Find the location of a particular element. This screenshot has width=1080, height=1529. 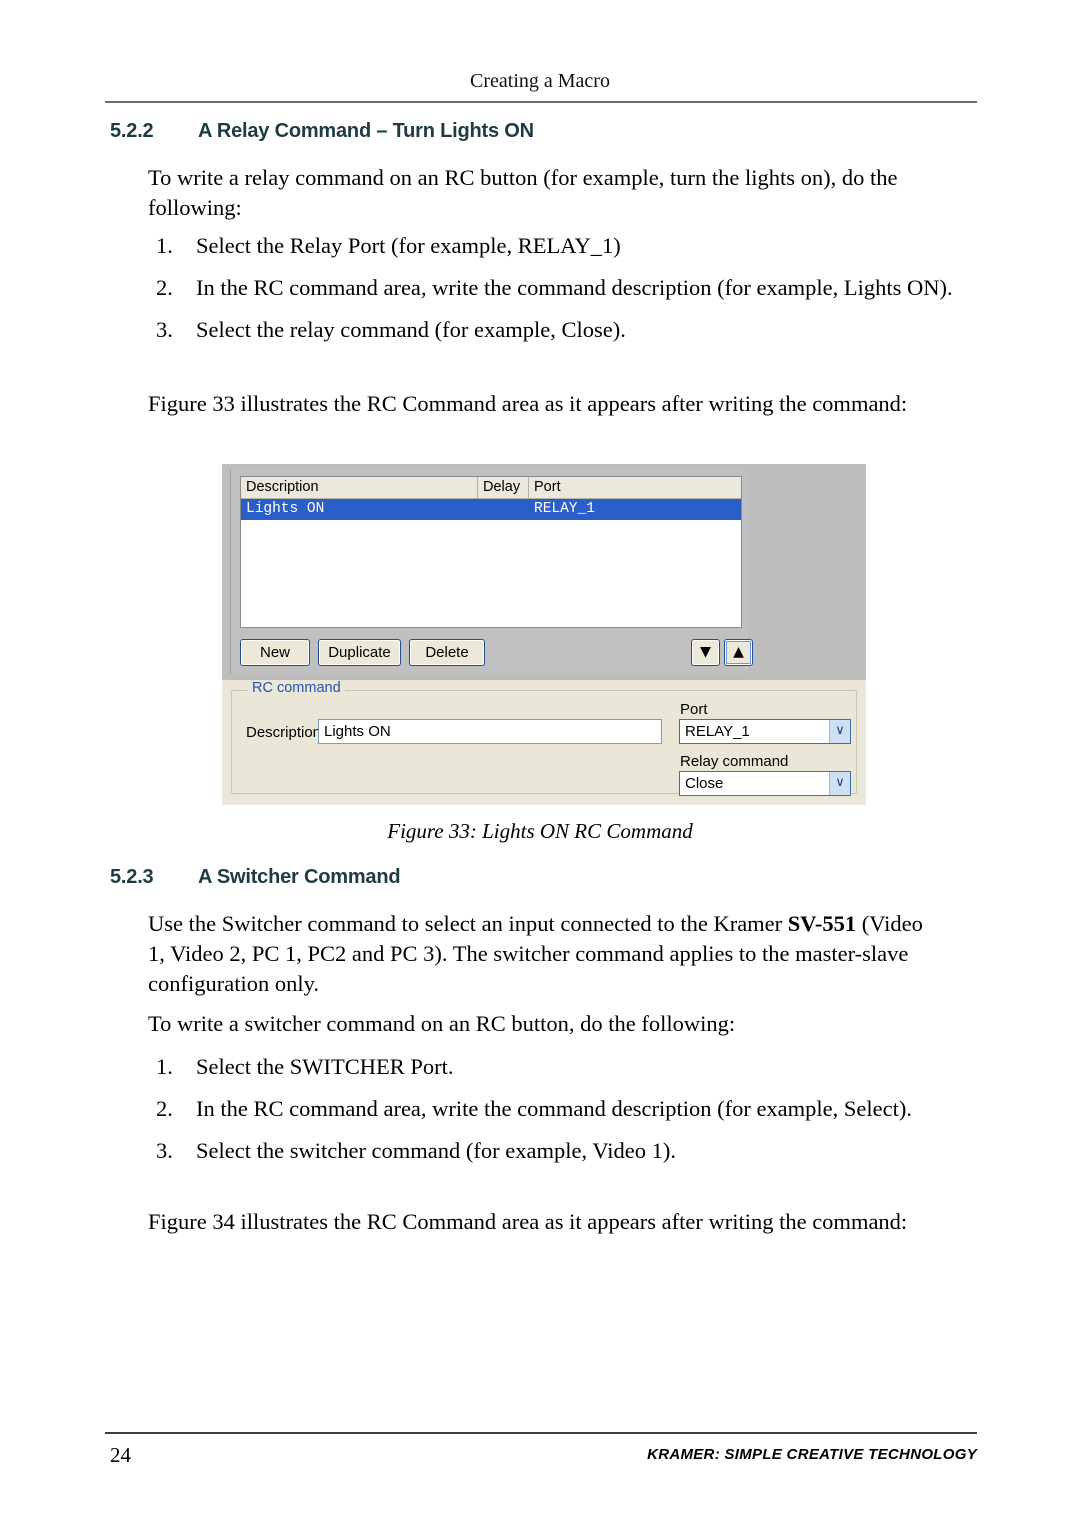

move-down-button: ▼ is located at coordinates (705, 652).